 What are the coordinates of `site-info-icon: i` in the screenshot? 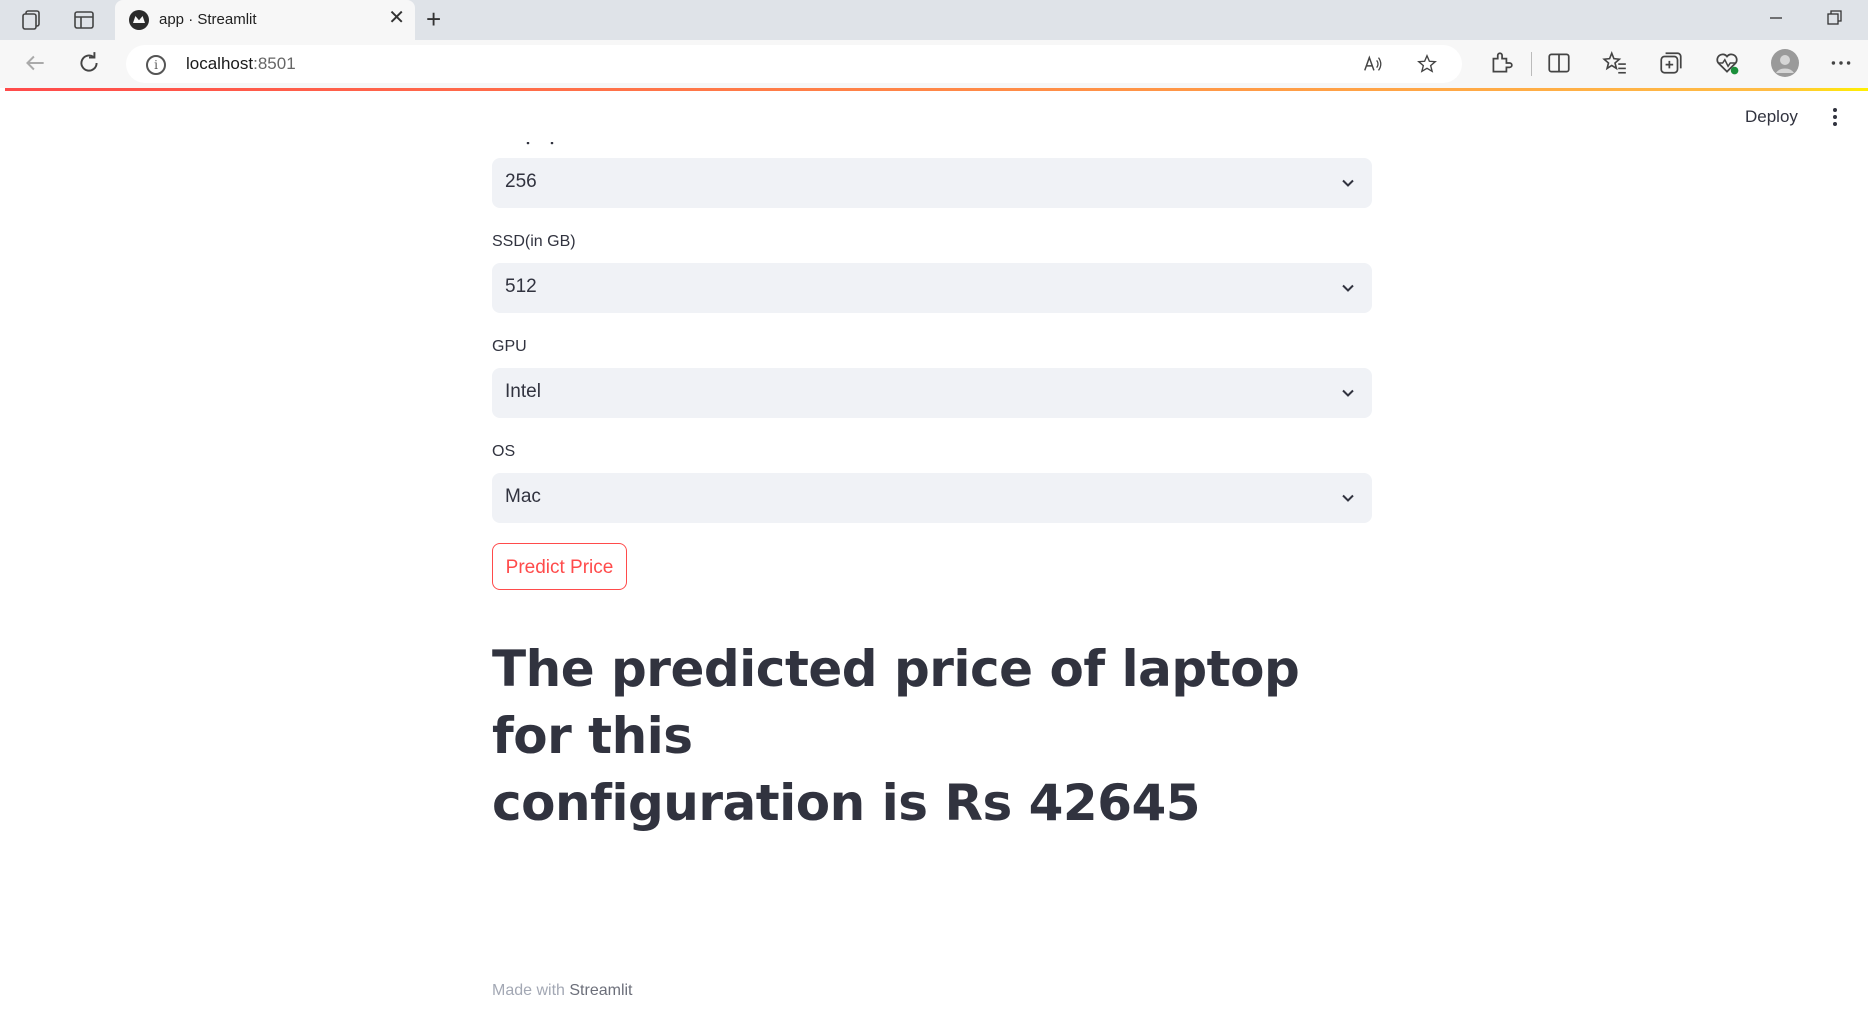 It's located at (156, 65).